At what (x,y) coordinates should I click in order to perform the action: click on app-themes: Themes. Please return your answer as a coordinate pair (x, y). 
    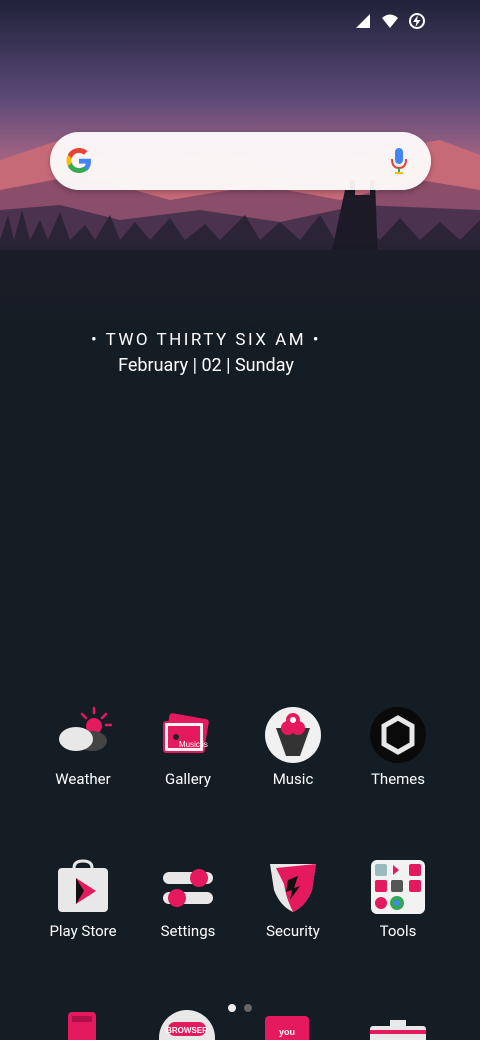
    Looking at the image, I should click on (398, 747).